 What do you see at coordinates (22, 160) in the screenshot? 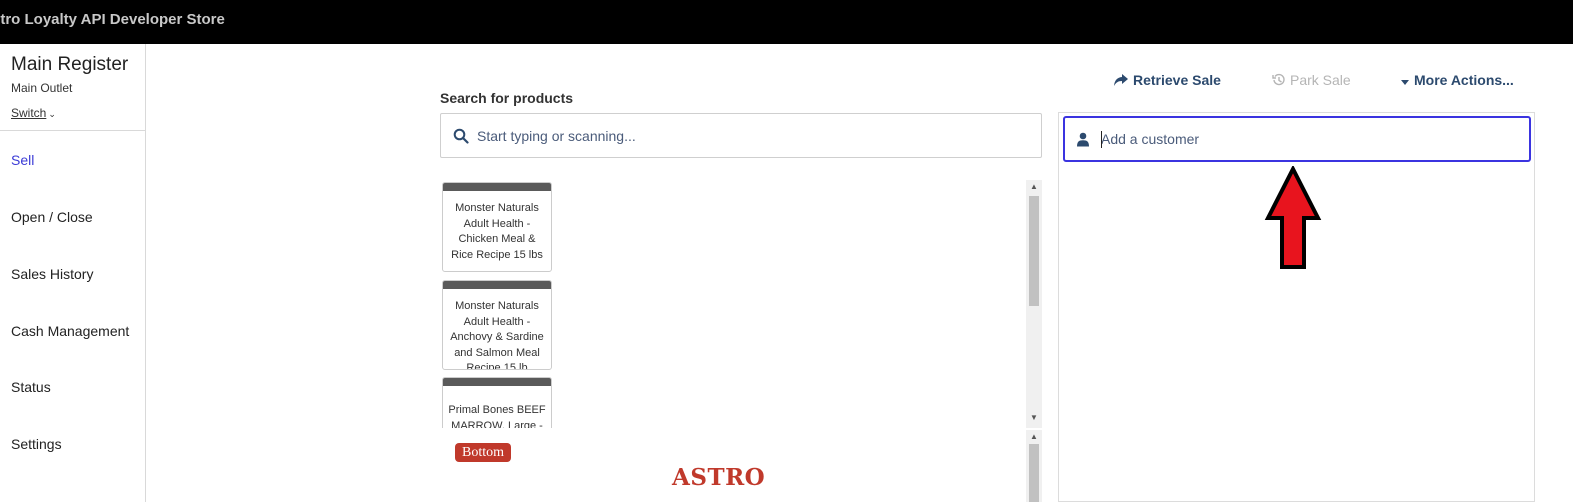
I see `sidebar-item-sell: Sell` at bounding box center [22, 160].